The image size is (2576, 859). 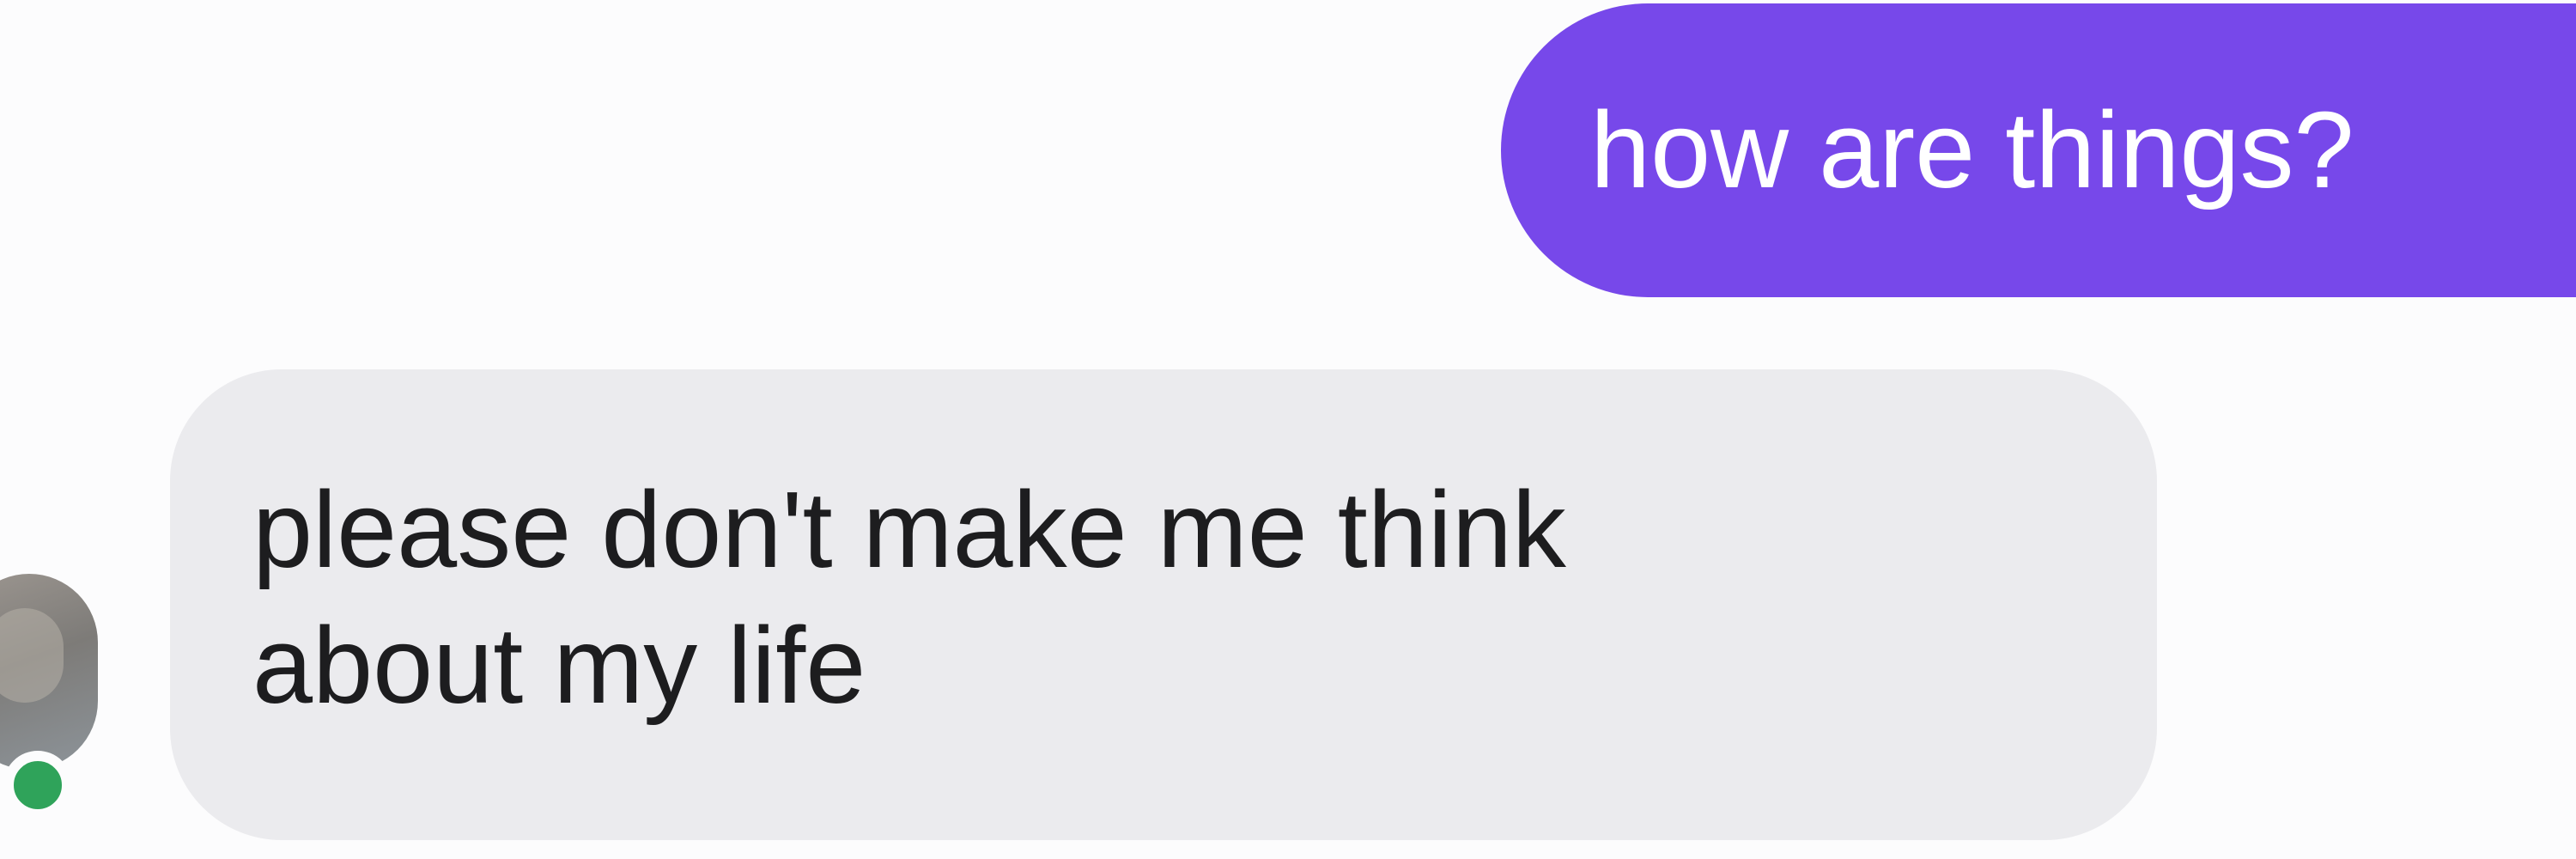 I want to click on online-status-icon, so click(x=37, y=785).